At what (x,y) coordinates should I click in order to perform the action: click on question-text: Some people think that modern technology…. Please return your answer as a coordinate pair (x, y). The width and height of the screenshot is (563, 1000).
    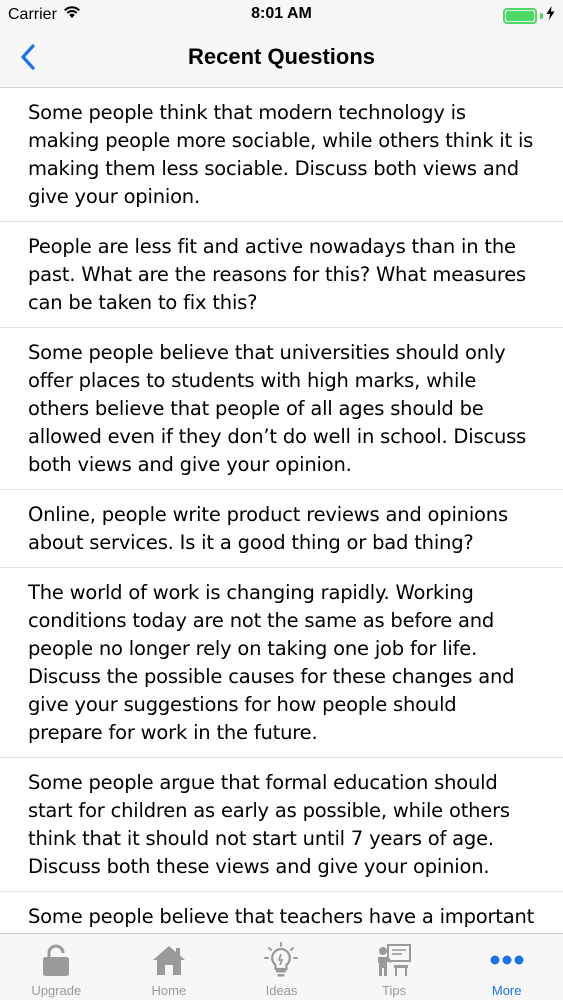
    Looking at the image, I should click on (281, 154).